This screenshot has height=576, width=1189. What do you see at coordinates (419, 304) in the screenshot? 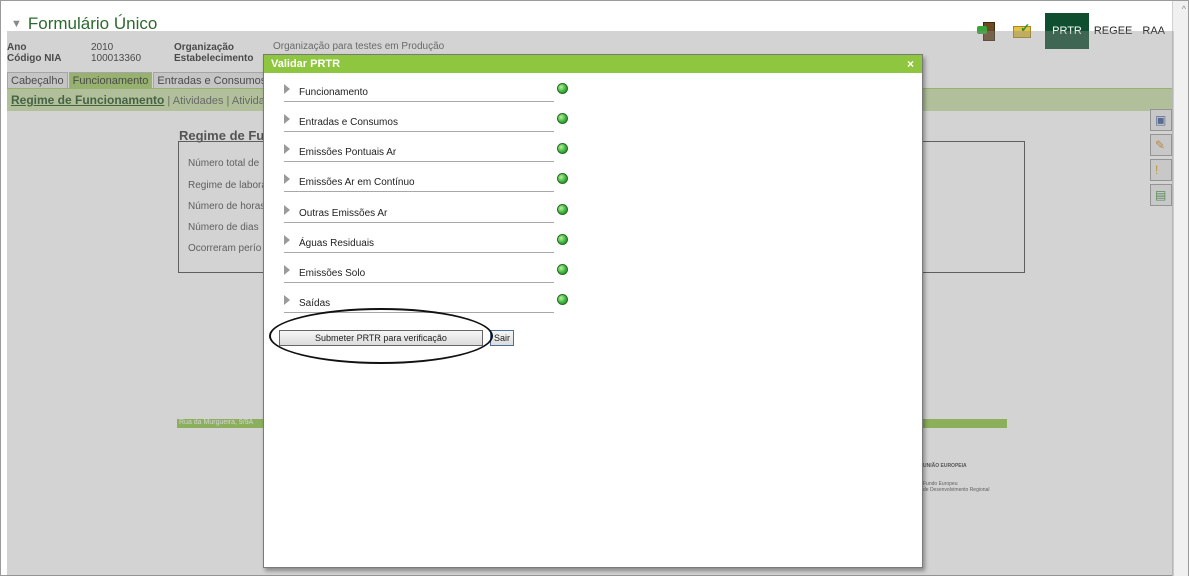
I see `validation-item-saidas: Saídas` at bounding box center [419, 304].